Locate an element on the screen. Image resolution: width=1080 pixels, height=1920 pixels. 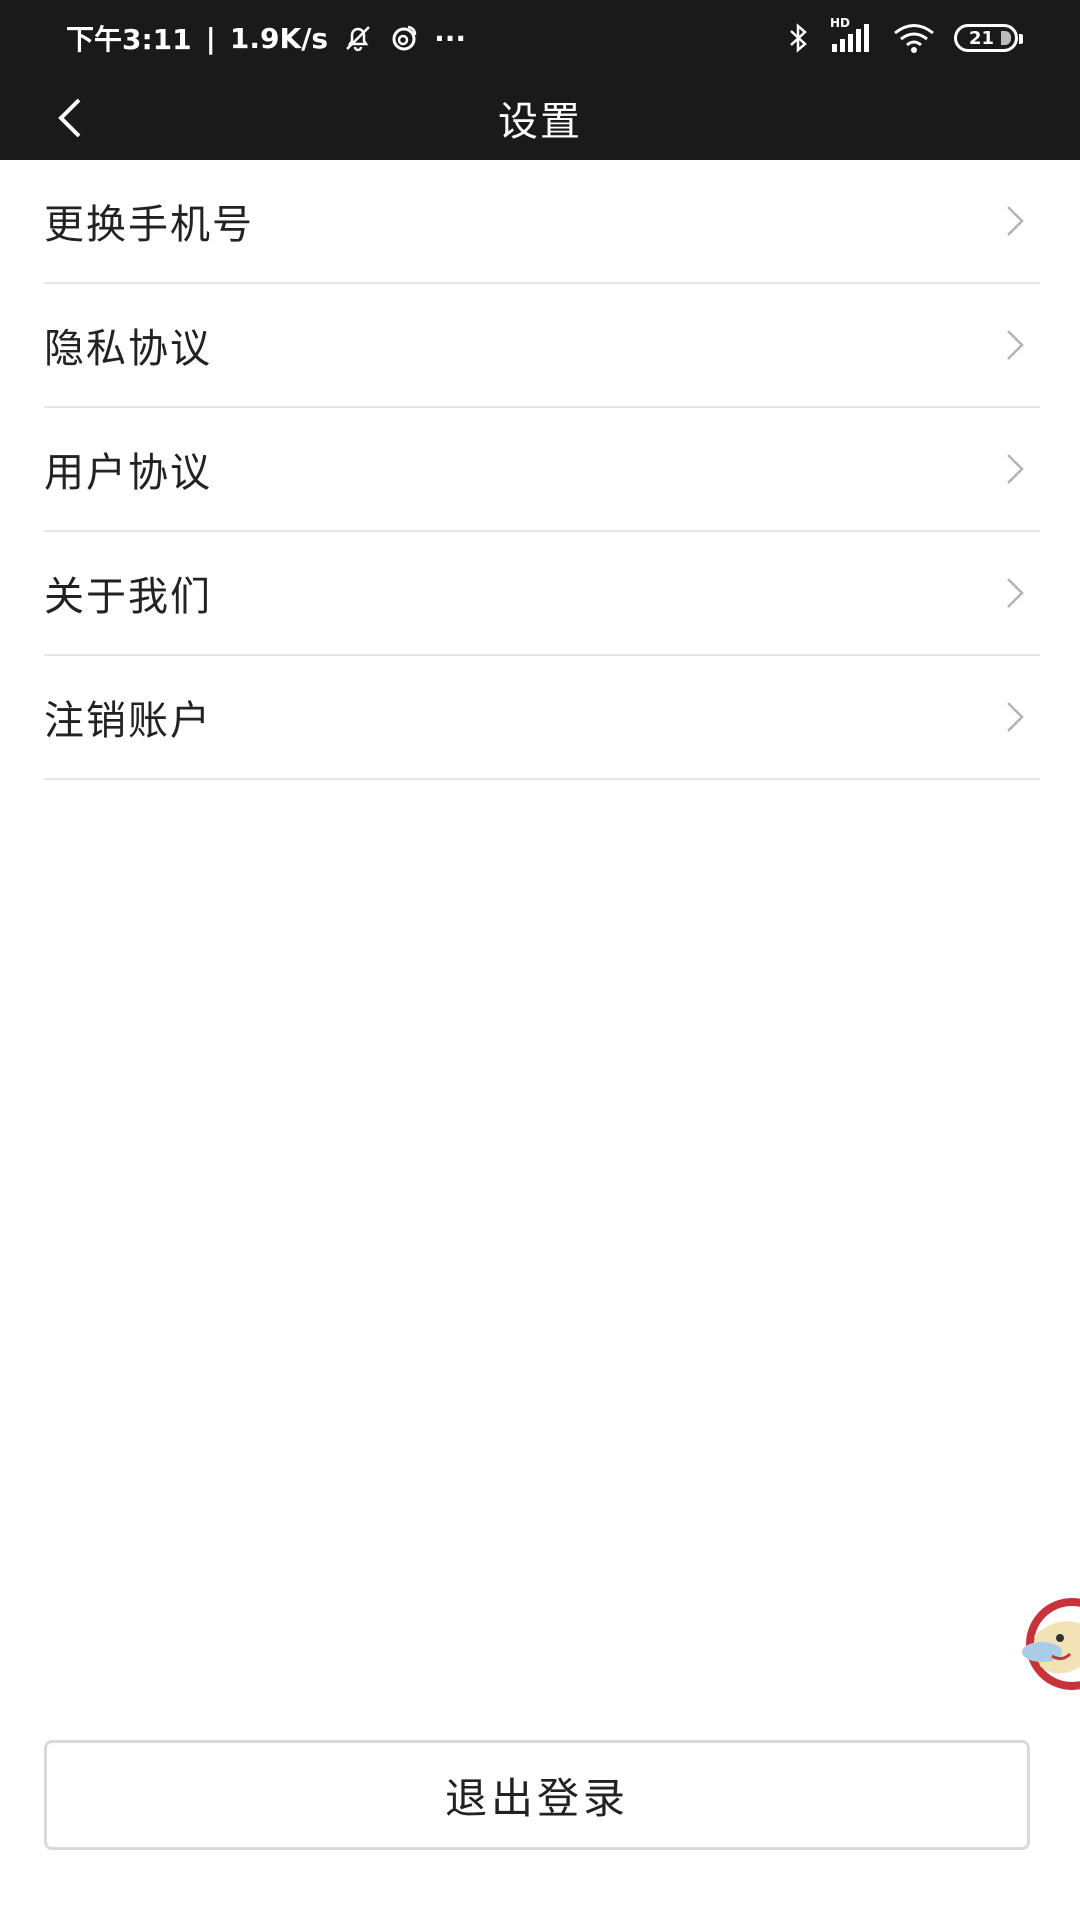
menu-item-label: 用户协议 is located at coordinates (128, 473).